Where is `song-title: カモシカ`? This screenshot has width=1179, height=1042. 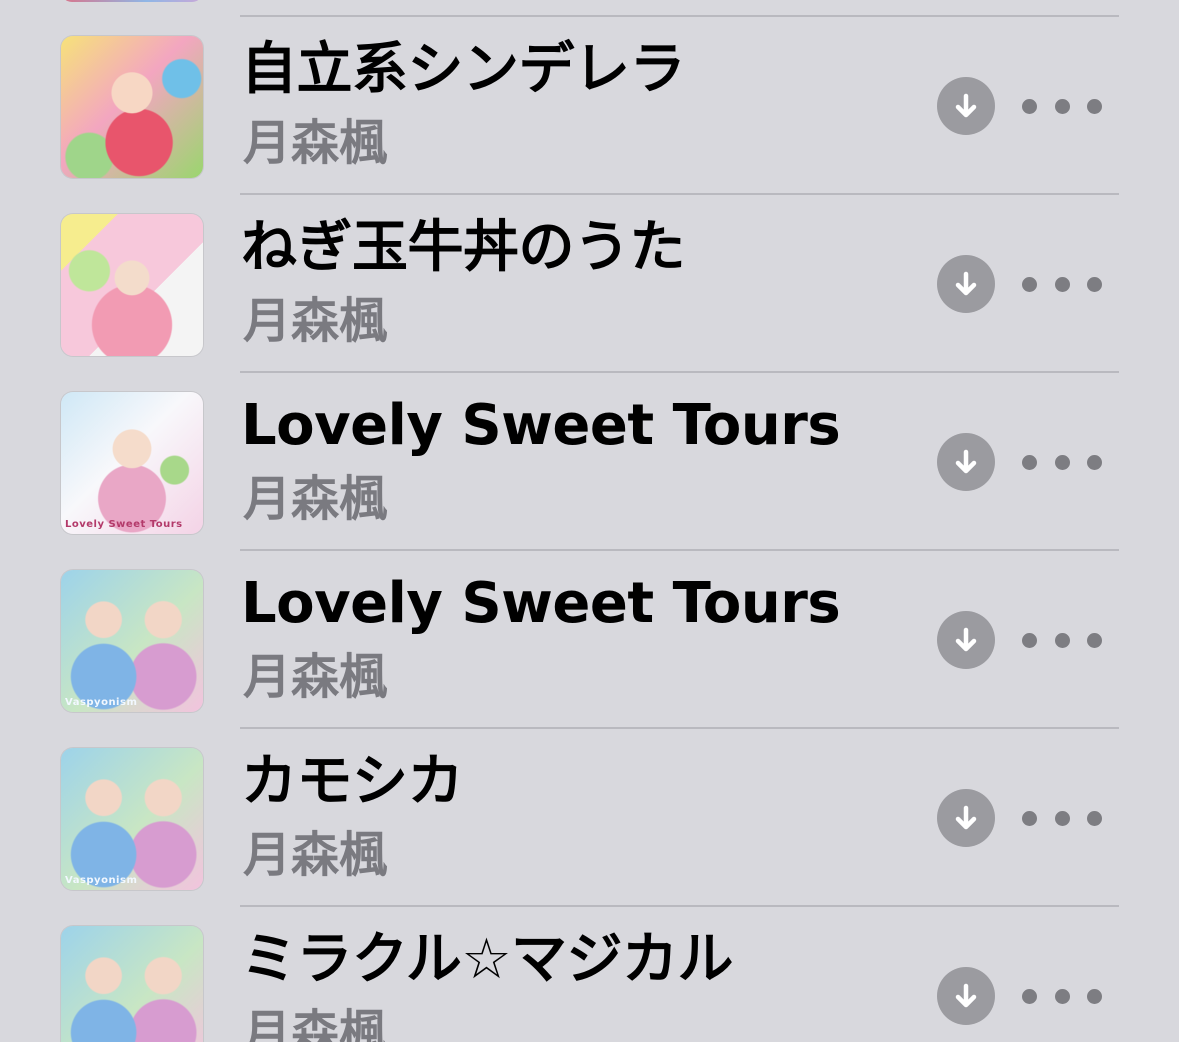
song-title: カモシカ is located at coordinates (352, 781).